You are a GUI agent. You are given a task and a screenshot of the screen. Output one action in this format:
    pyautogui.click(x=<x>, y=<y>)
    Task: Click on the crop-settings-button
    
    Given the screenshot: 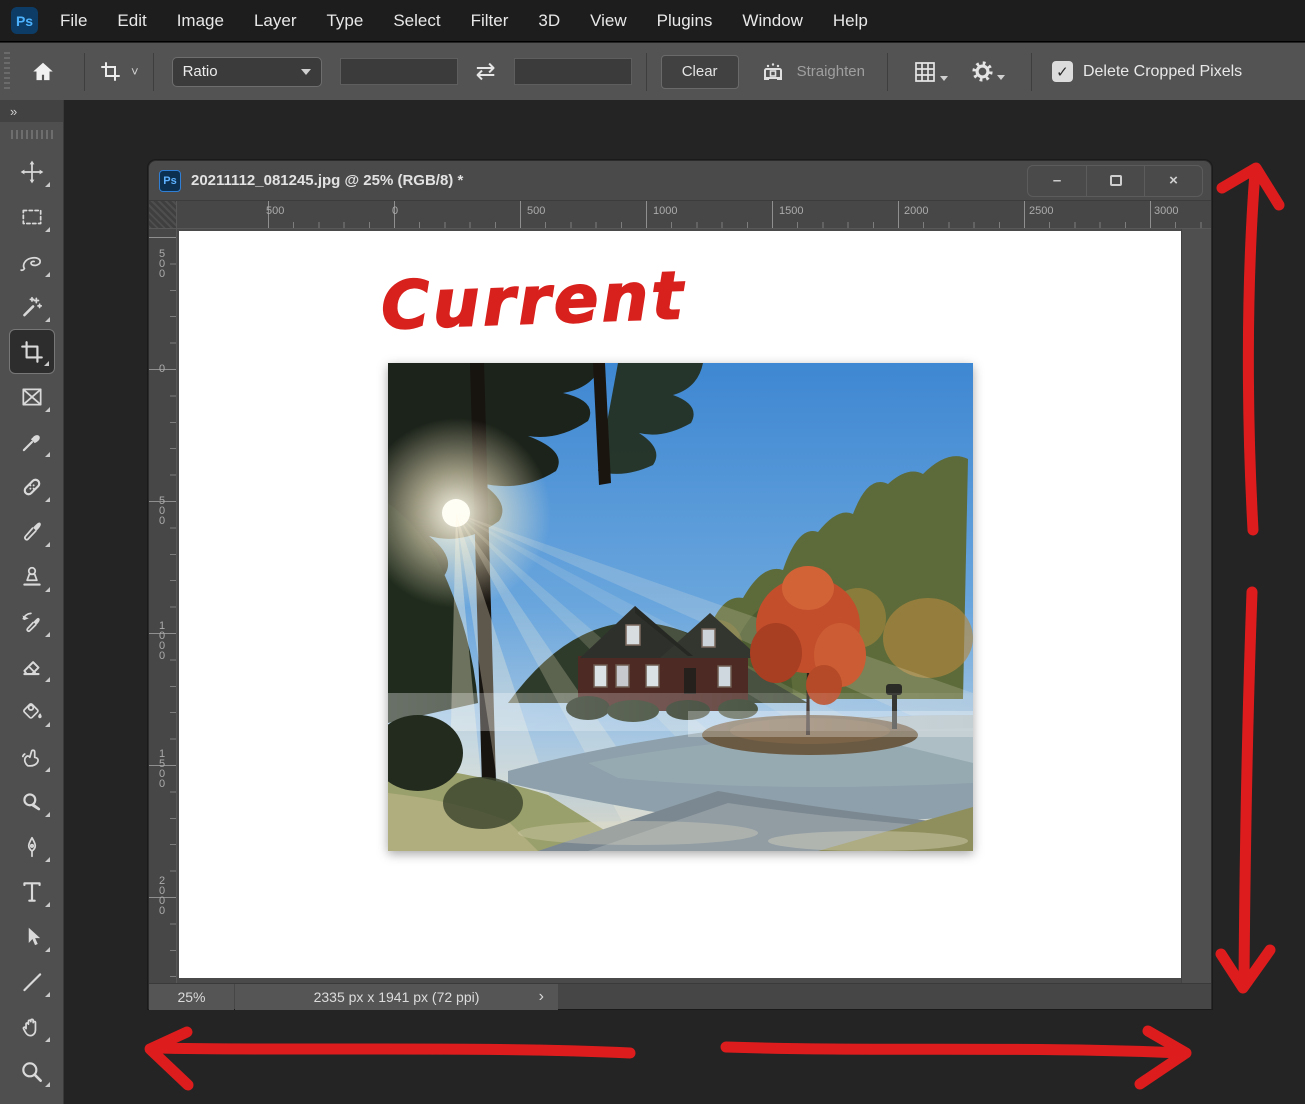 What is the action you would take?
    pyautogui.click(x=987, y=71)
    